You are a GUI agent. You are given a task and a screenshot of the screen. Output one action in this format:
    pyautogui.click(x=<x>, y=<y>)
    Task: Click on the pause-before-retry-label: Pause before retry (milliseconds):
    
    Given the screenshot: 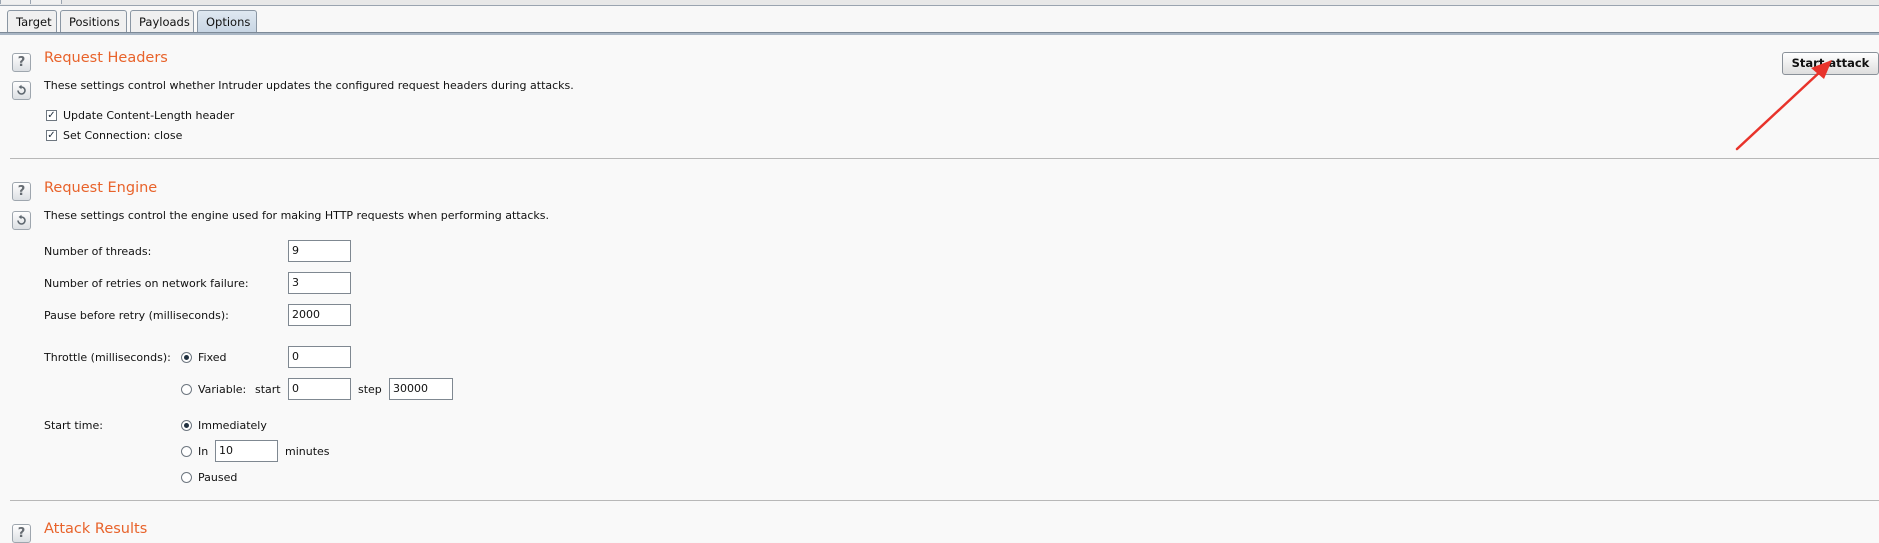 What is the action you would take?
    pyautogui.click(x=136, y=315)
    